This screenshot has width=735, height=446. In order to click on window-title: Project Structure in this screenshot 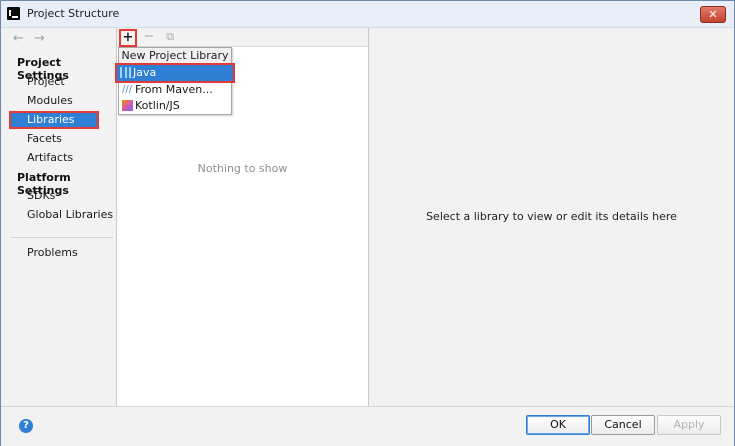, I will do `click(73, 13)`.